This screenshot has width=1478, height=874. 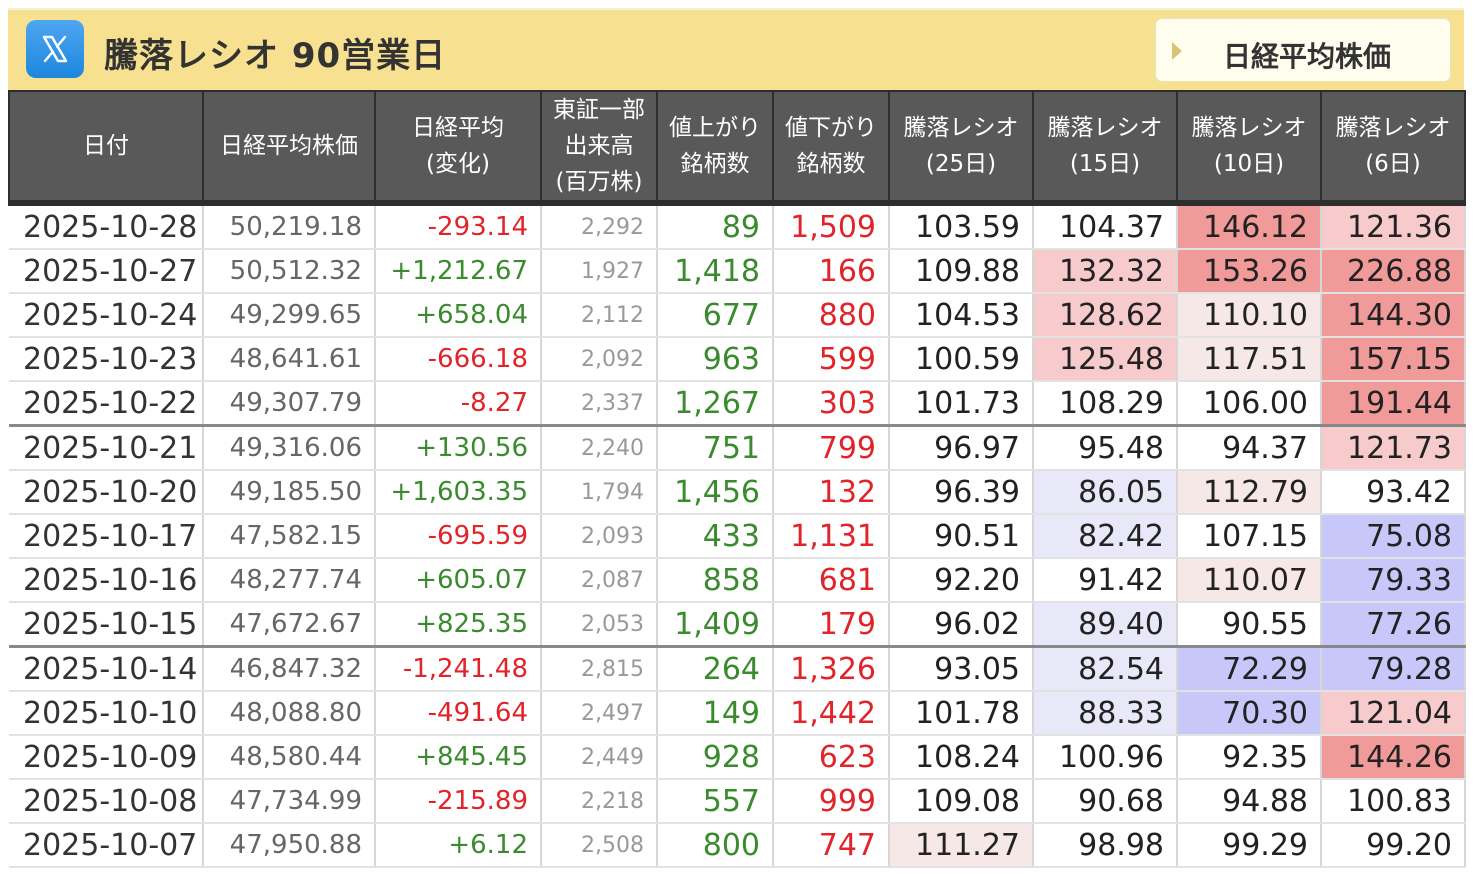 I want to click on nikkei-change-cell: -666.18, so click(x=458, y=359).